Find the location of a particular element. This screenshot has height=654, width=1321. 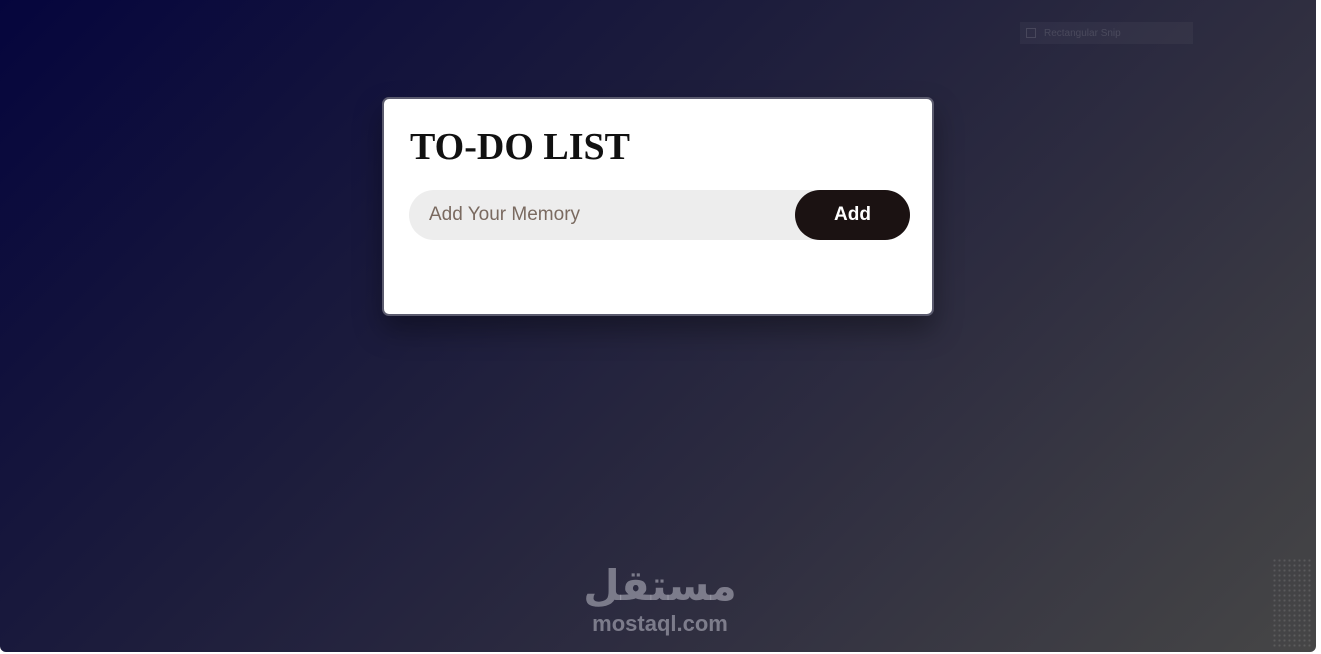

input-row: Add is located at coordinates (659, 215).